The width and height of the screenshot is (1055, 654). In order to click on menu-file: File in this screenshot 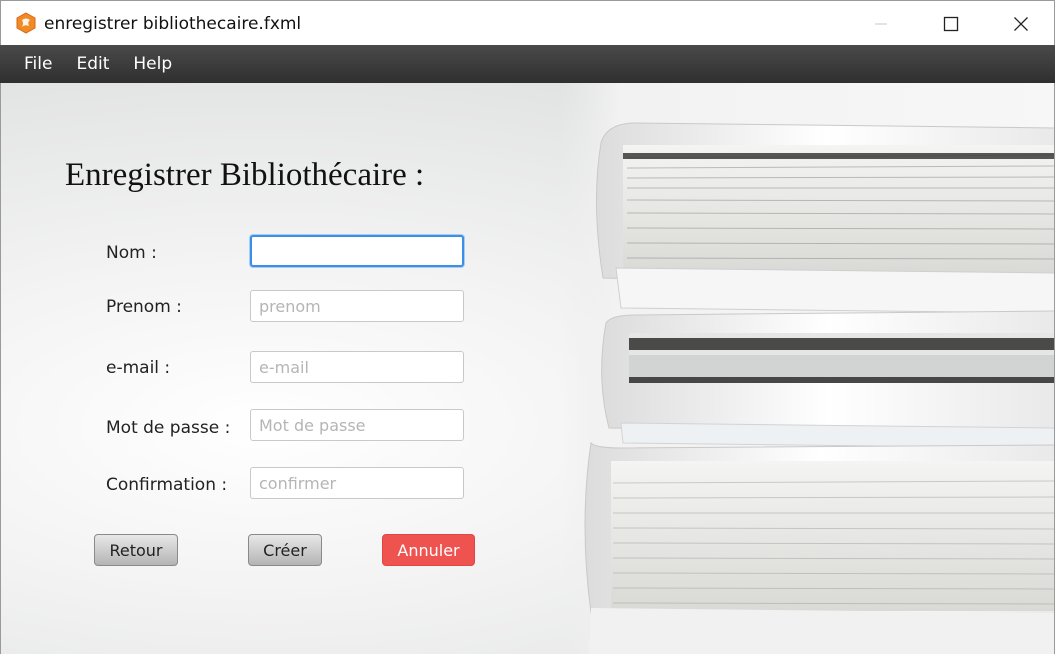, I will do `click(38, 64)`.